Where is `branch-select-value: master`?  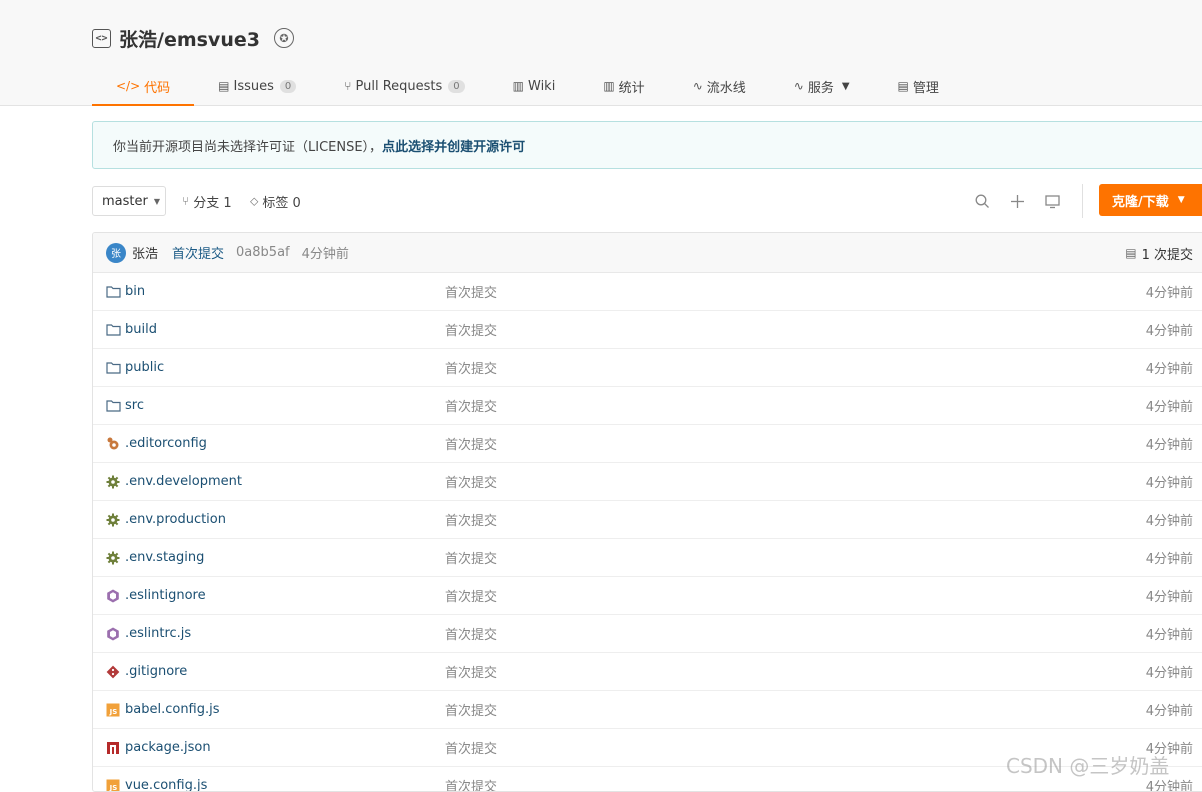 branch-select-value: master is located at coordinates (125, 201).